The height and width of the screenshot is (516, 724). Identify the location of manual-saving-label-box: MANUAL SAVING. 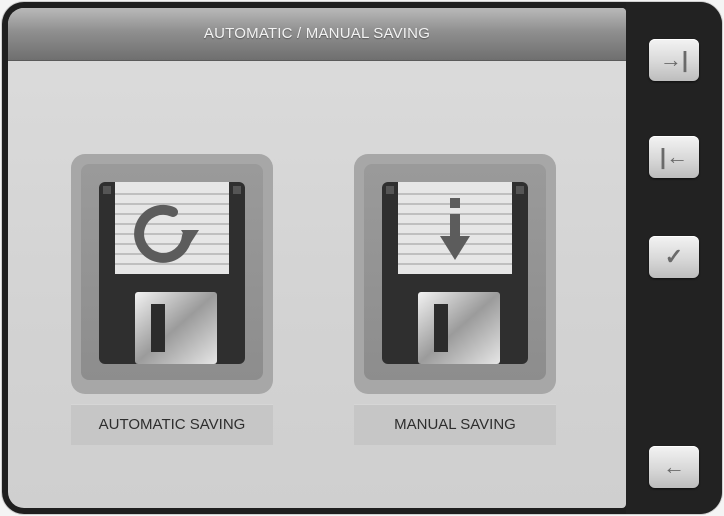
(455, 424).